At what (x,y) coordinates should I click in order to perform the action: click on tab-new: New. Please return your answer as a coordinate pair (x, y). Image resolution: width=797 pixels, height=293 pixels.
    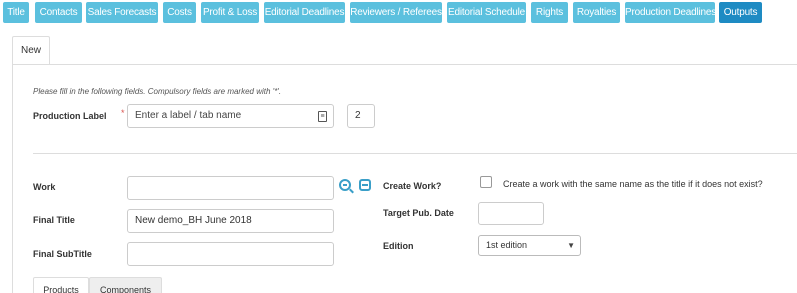
    Looking at the image, I should click on (31, 50).